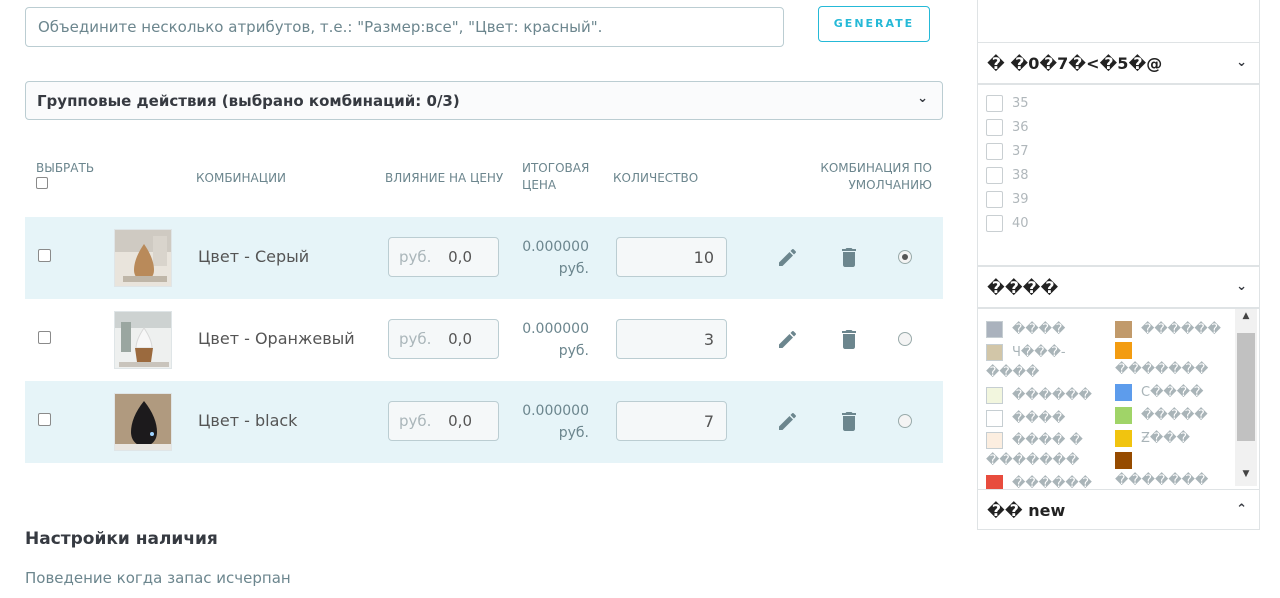  I want to click on size-label: 37, so click(1020, 151).